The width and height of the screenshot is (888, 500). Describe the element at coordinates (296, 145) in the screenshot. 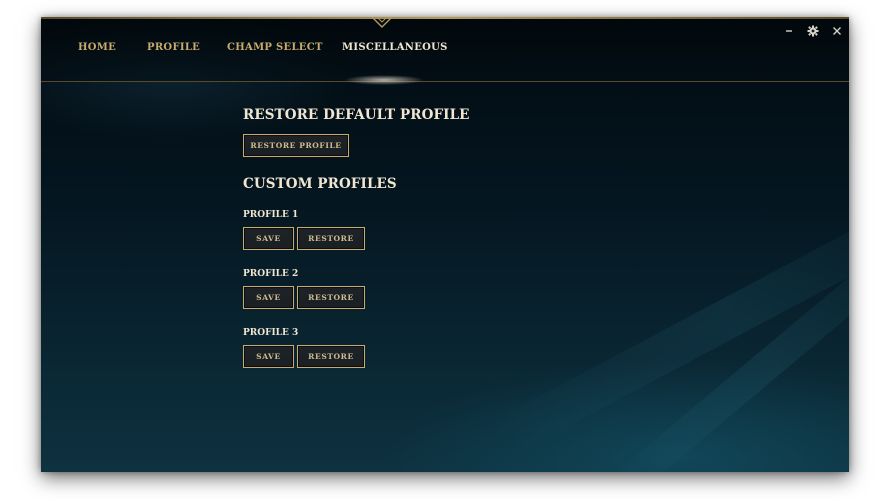

I see `restore-profile-button: RESTORE PROFILE` at that location.